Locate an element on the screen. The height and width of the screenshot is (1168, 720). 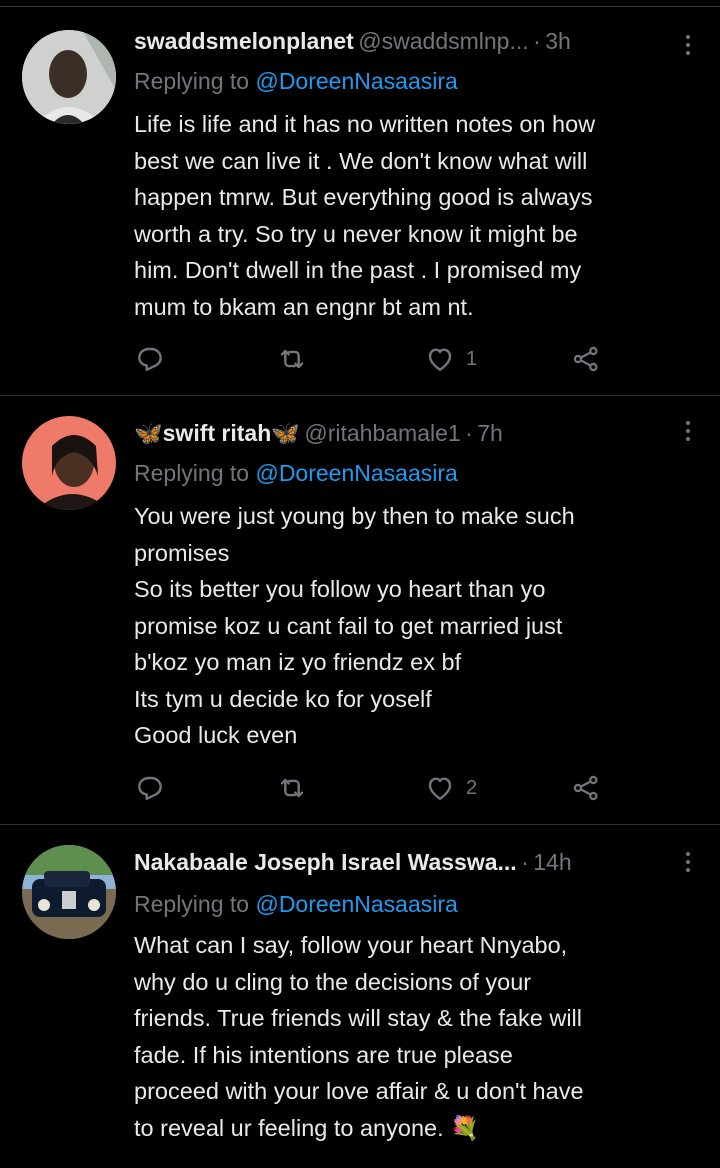
tweet-header: swaddsmelonplanet @swaddsmlnp... · 3h is located at coordinates (407, 45).